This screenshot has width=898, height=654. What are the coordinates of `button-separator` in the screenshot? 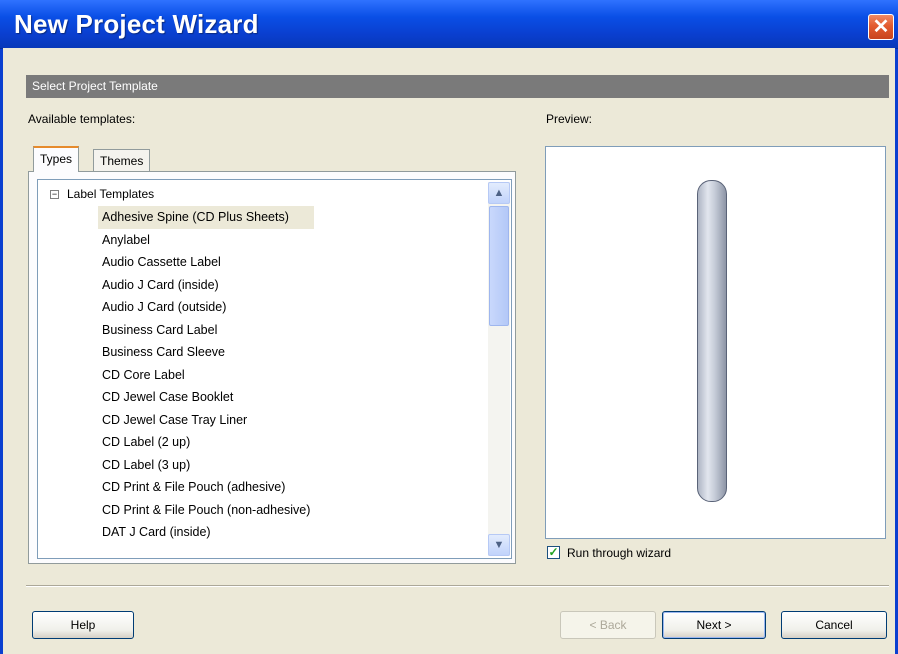 It's located at (457, 586).